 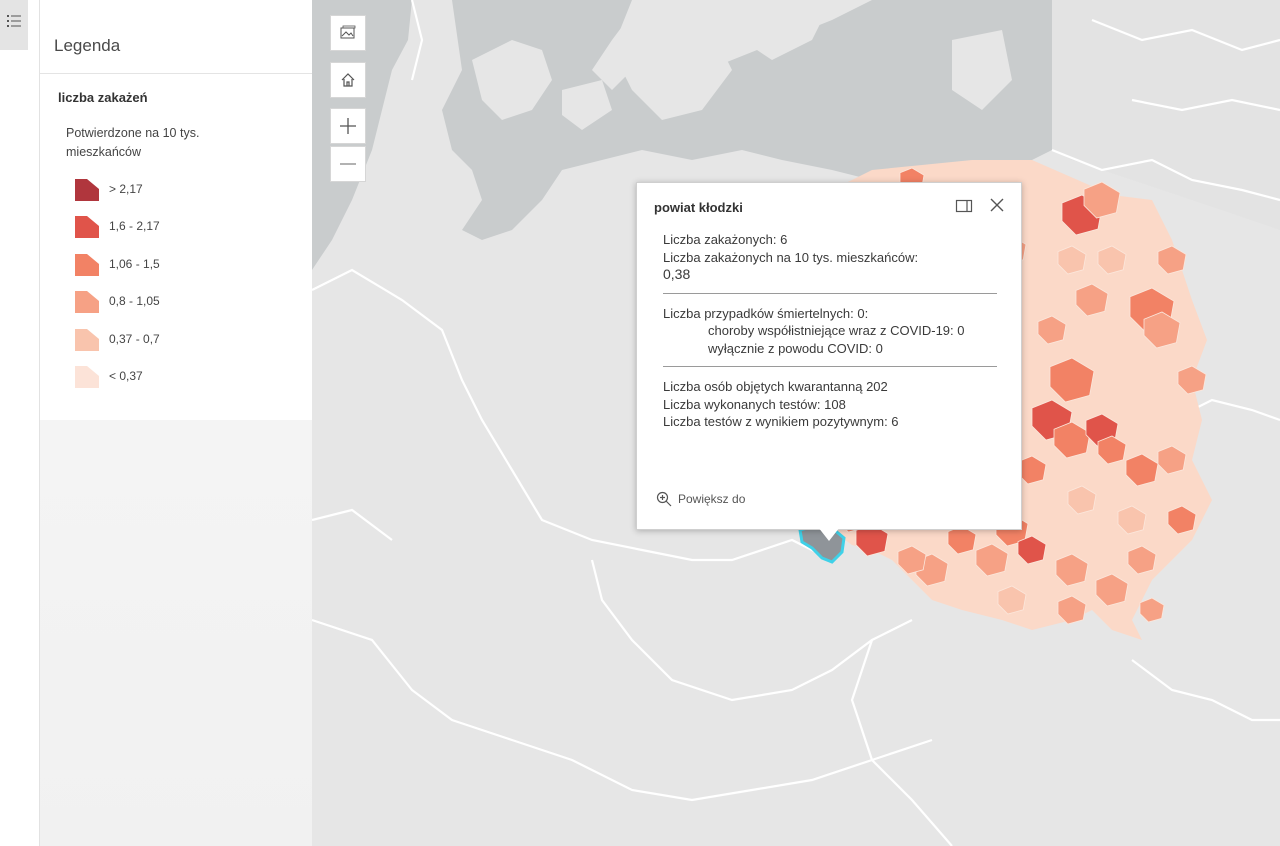 I want to click on legend-class-0: > 2,17, so click(x=108, y=189).